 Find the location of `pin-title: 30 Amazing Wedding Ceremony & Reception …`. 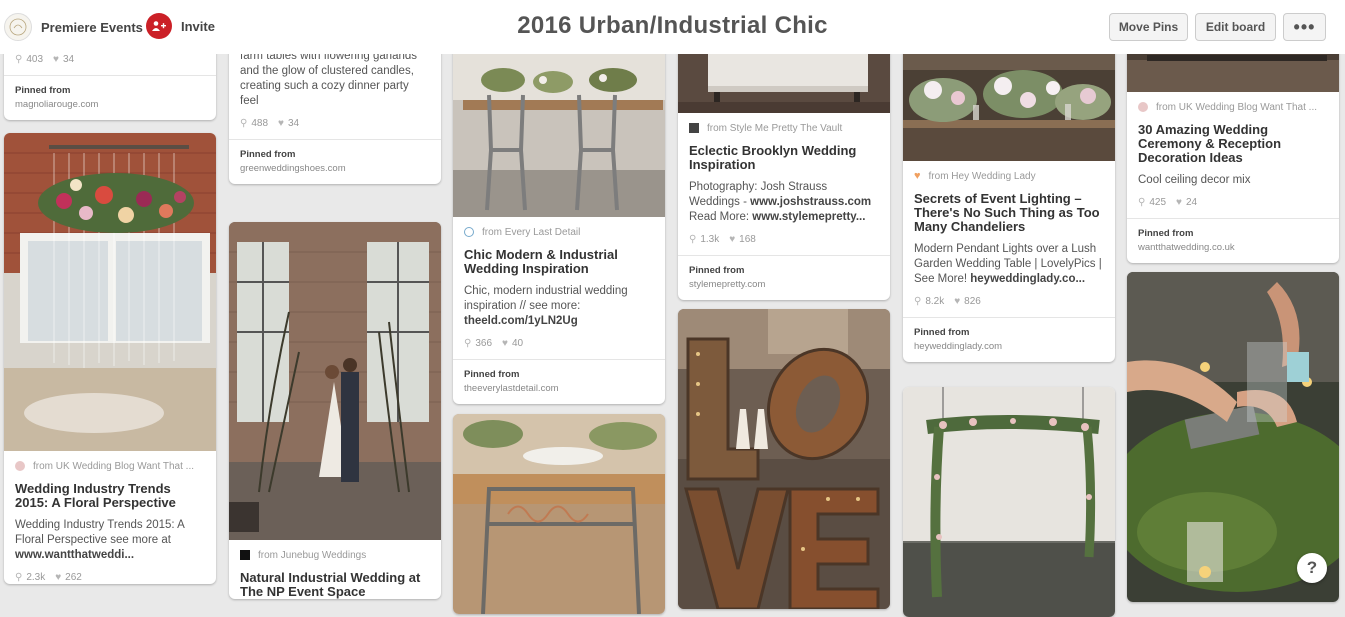

pin-title: 30 Amazing Wedding Ceremony & Reception … is located at coordinates (1233, 144).